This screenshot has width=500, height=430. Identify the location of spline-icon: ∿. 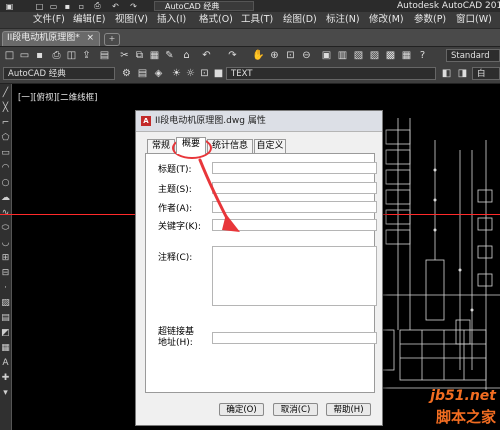
(5, 213).